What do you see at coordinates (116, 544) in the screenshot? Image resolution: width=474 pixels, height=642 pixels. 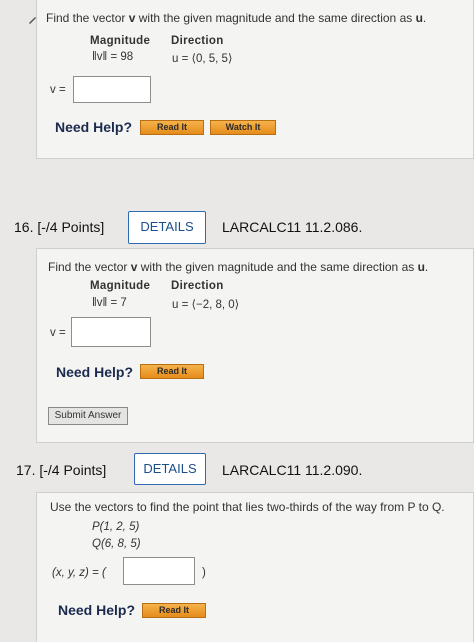 I see `point-q: Q(6, 8, 5)` at bounding box center [116, 544].